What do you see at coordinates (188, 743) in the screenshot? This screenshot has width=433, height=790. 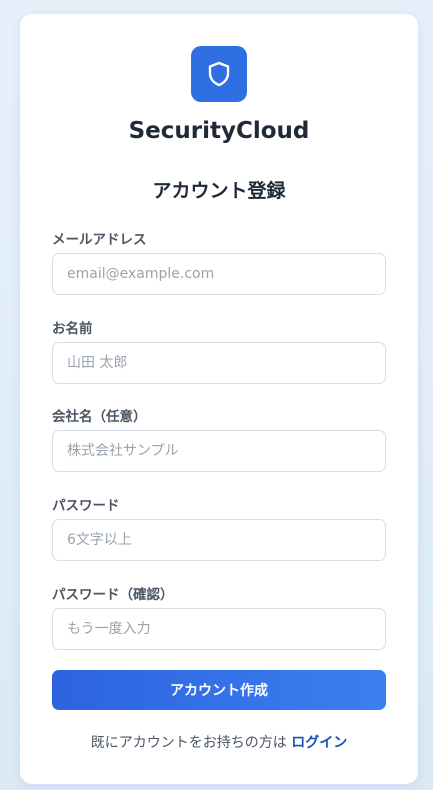 I see `login-prompt-text: 既にアカウントをお持ちの方は` at bounding box center [188, 743].